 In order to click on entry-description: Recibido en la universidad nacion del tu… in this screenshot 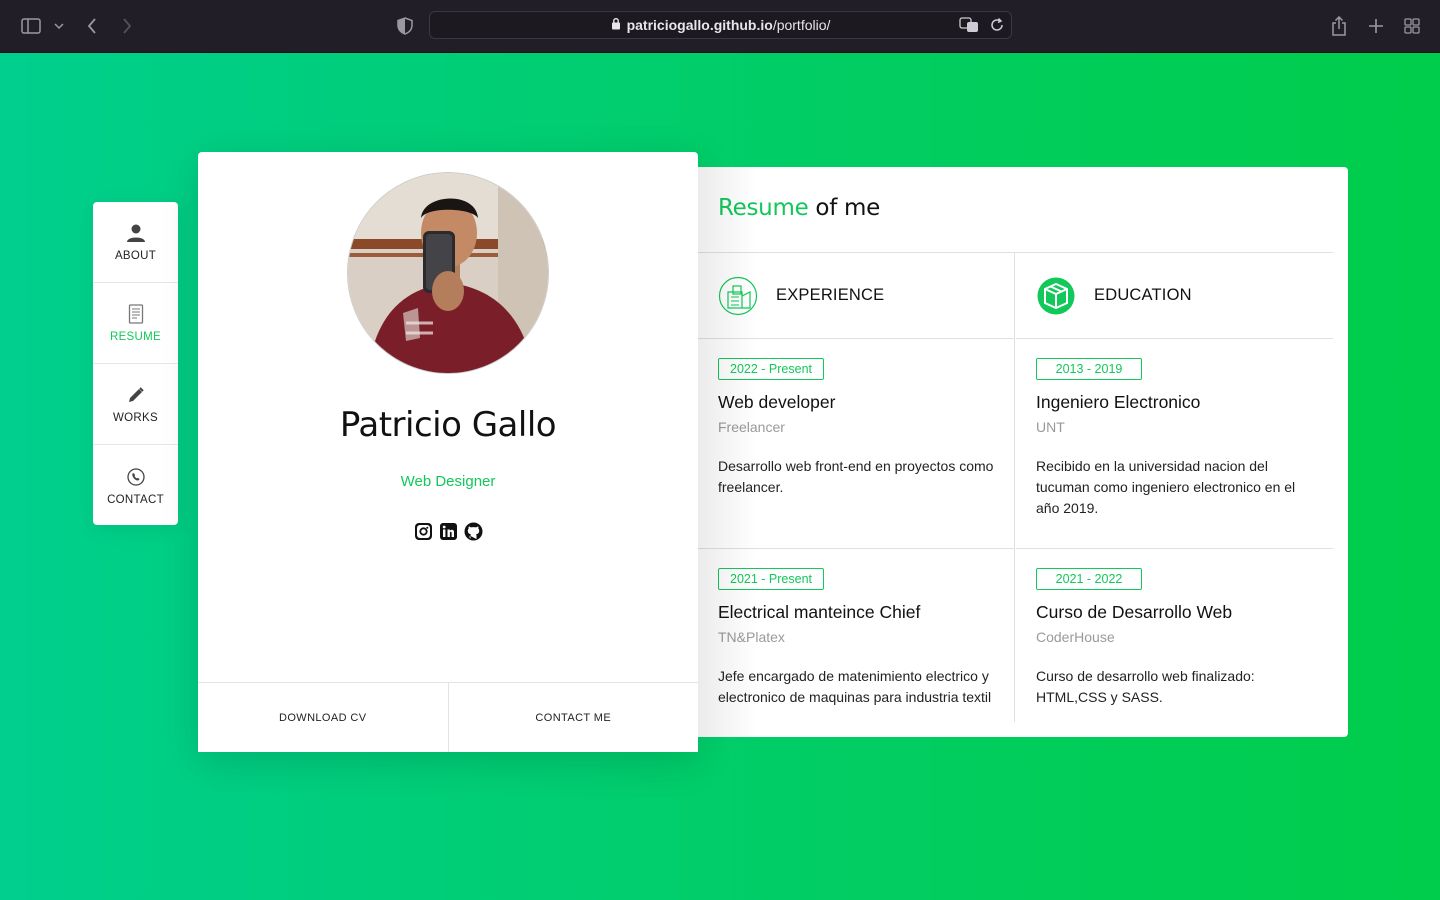, I will do `click(1166, 487)`.